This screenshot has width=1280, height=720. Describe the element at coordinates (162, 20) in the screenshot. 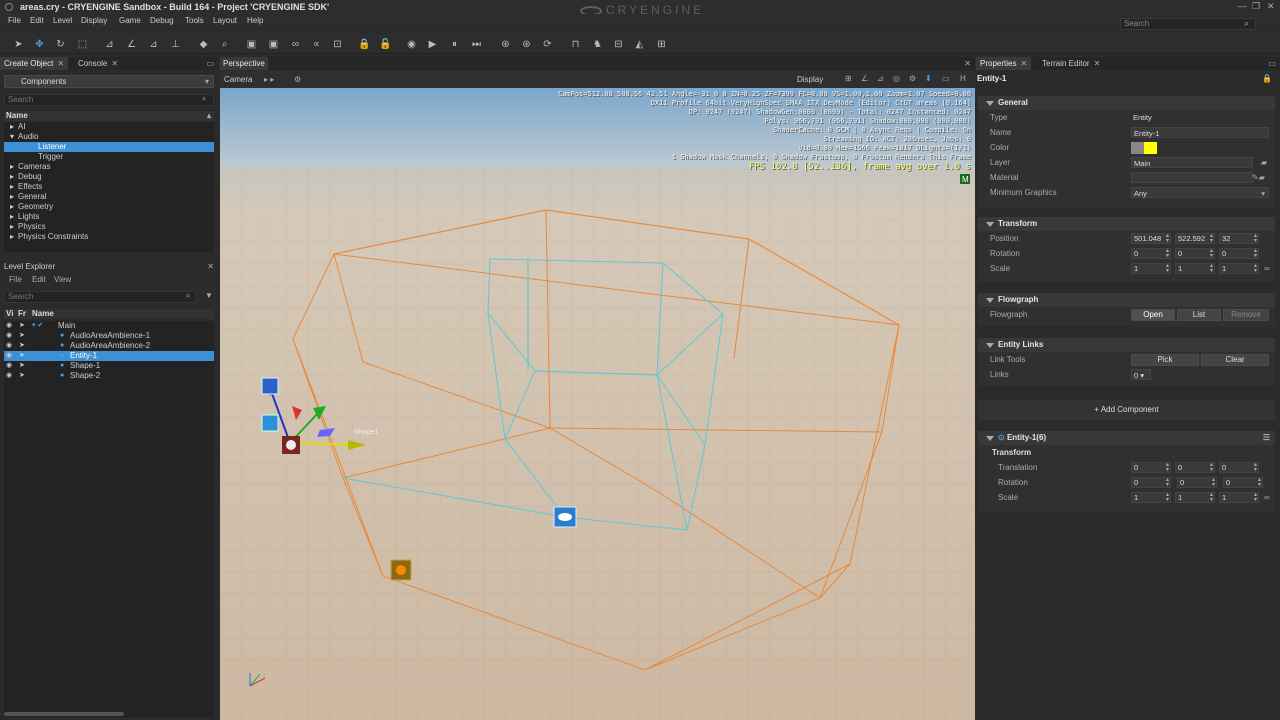

I see `menu-debug: Debug` at that location.